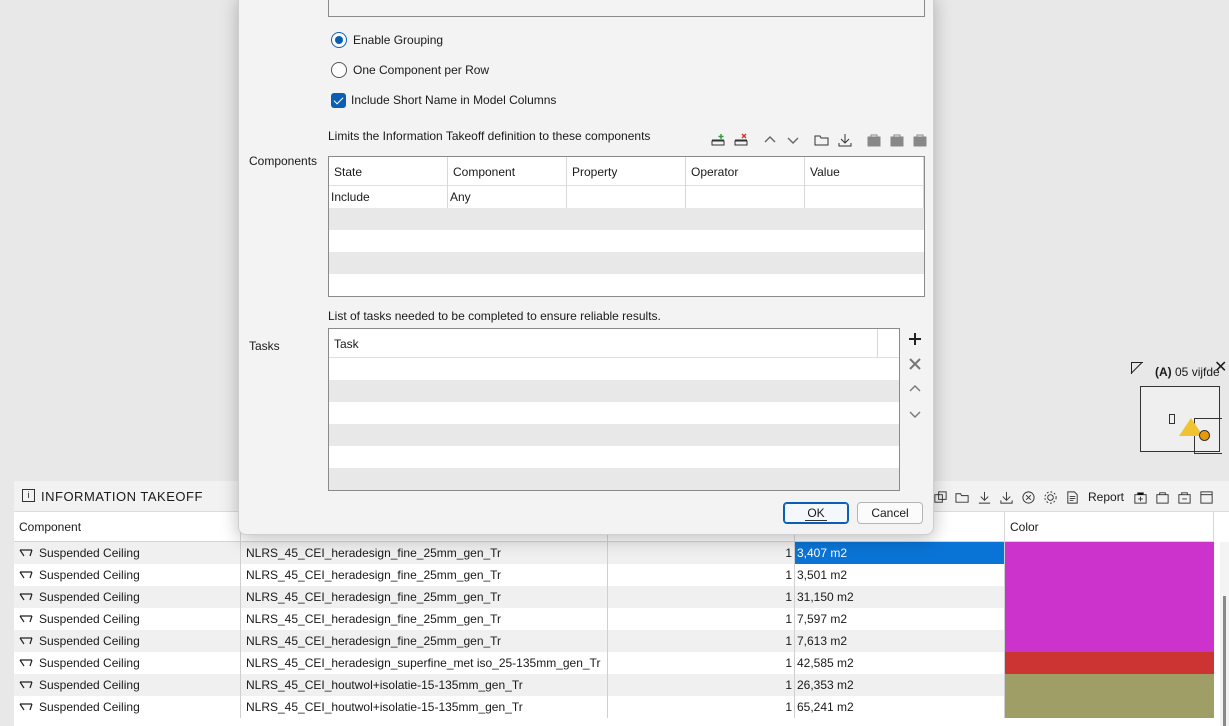  What do you see at coordinates (410, 70) in the screenshot?
I see `one-component-per-row-option: One Component per Row` at bounding box center [410, 70].